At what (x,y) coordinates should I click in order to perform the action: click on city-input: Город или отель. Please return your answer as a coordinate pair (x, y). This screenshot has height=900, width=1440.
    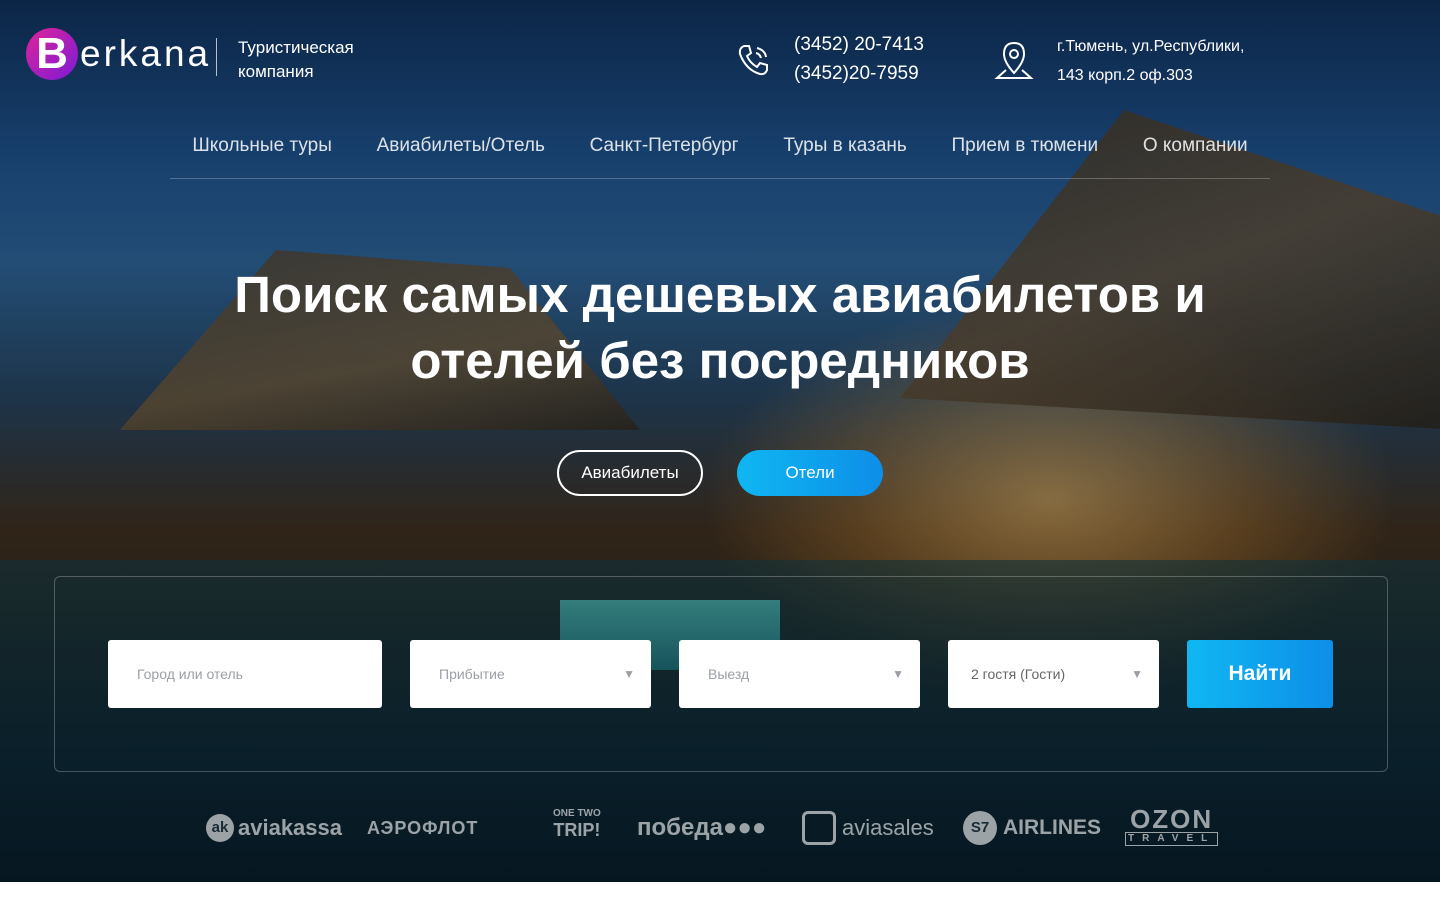
    Looking at the image, I should click on (245, 674).